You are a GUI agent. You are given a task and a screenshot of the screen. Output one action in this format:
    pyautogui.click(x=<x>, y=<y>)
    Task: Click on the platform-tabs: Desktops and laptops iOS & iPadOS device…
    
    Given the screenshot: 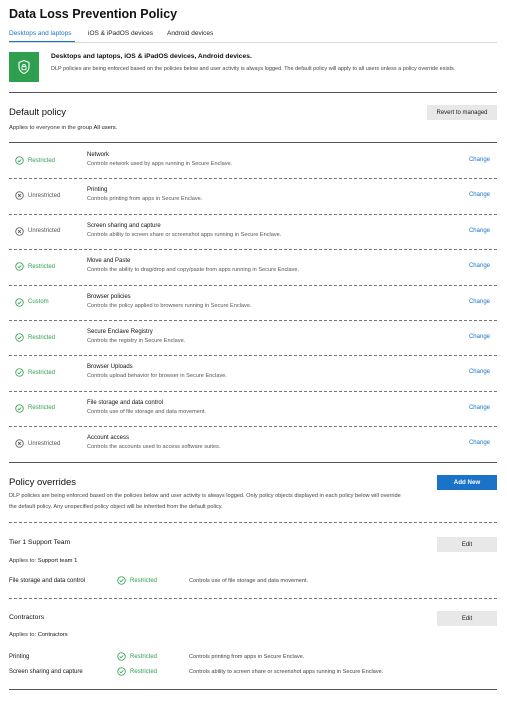 What is the action you would take?
    pyautogui.click(x=253, y=36)
    